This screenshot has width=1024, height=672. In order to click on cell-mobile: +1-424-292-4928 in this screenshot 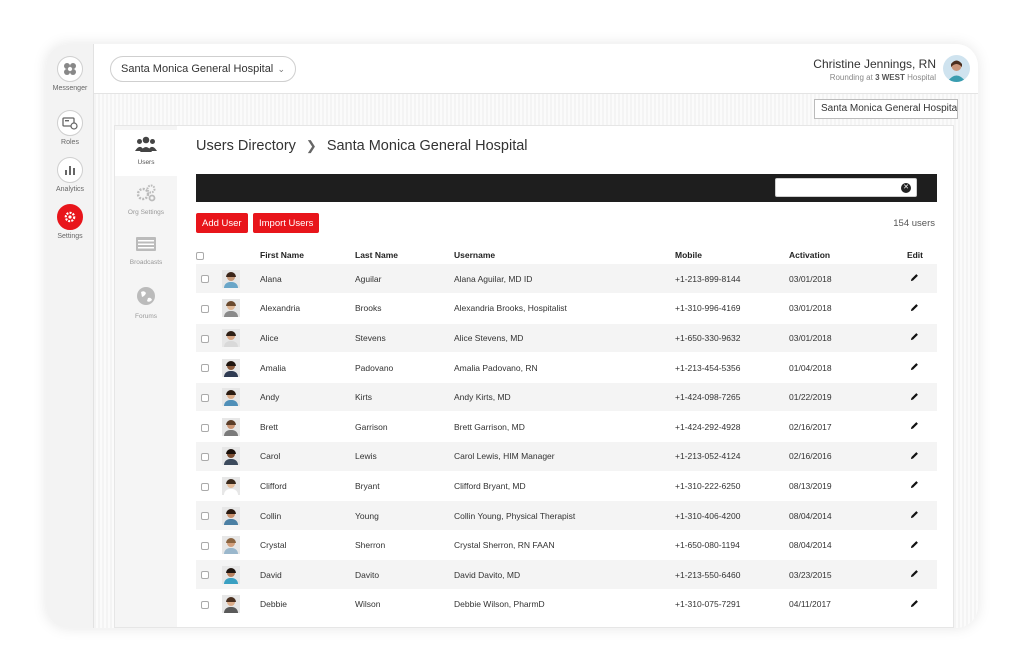, I will do `click(732, 427)`.